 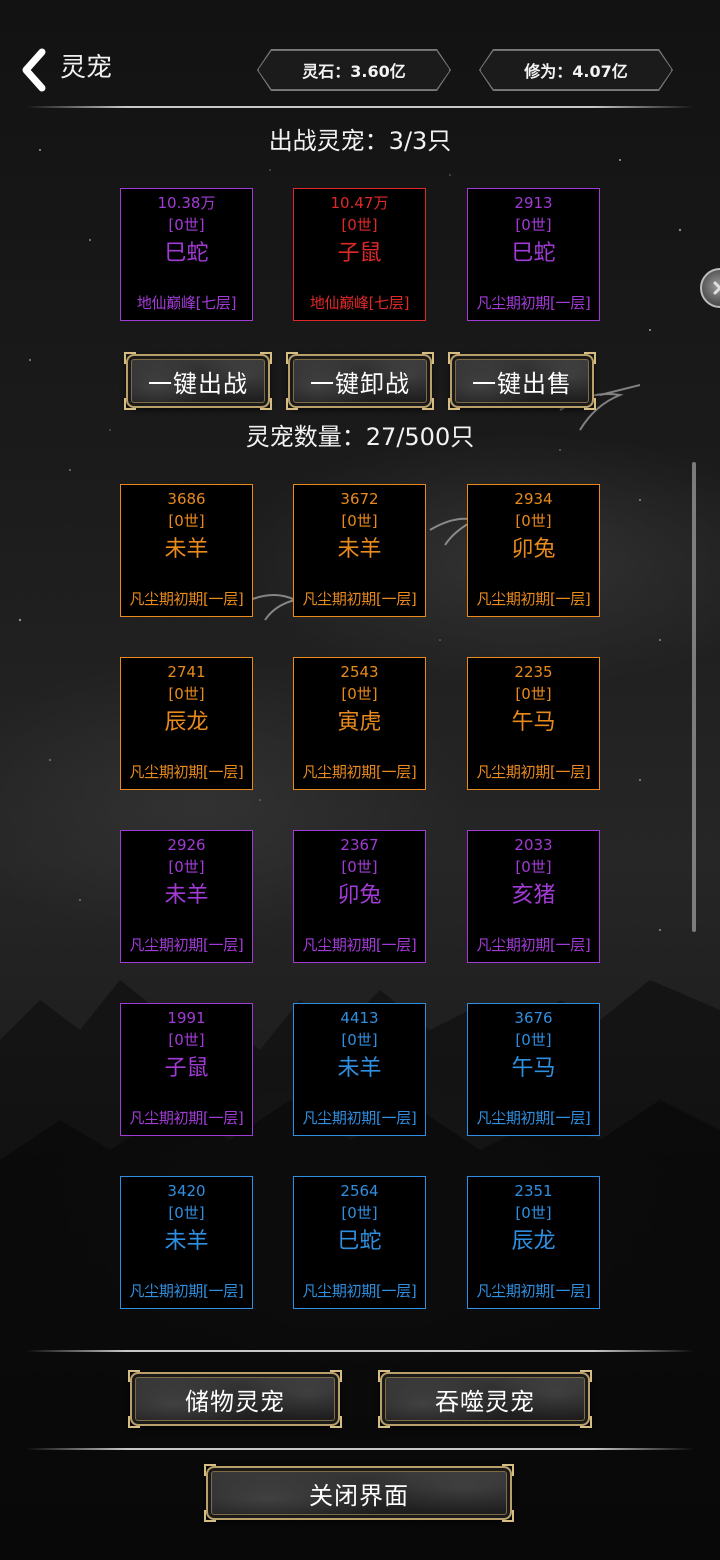 What do you see at coordinates (198, 383) in the screenshot?
I see `deploy-all-label: 一键出战` at bounding box center [198, 383].